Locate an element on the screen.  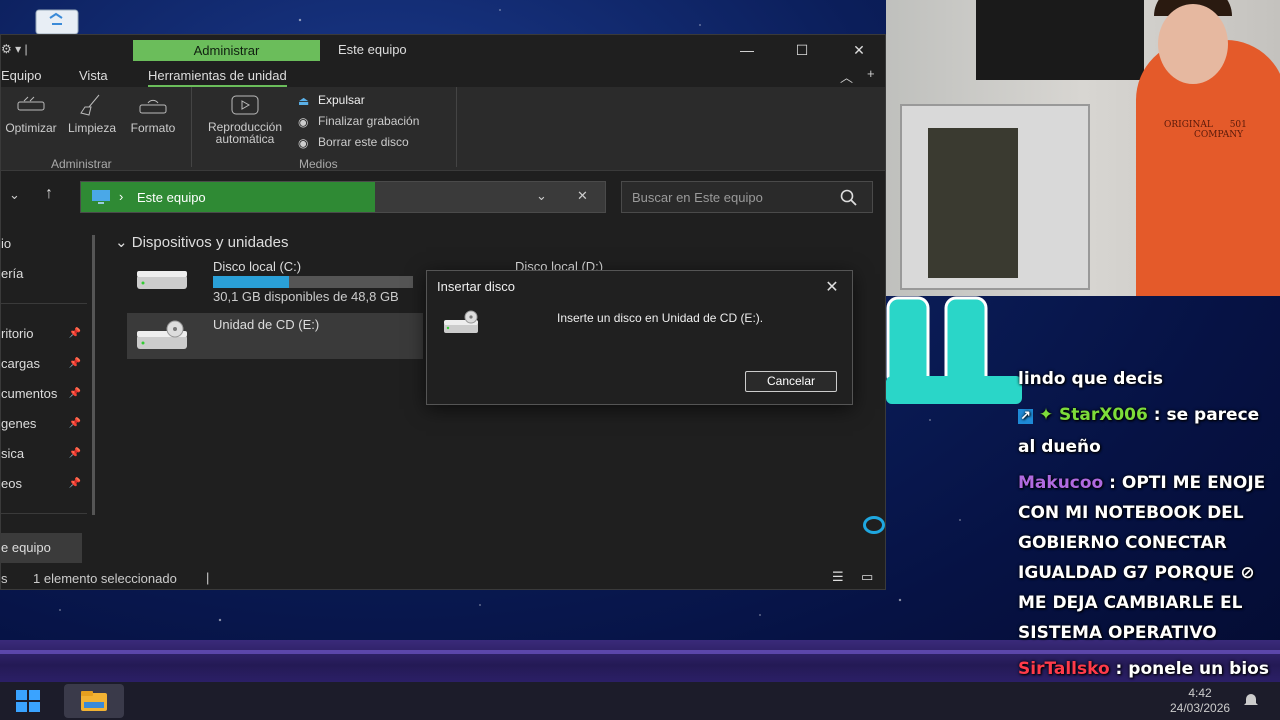
webcam-overlay: ORIGINAL 501 COMPANY is located at coordinates (1083, 148).